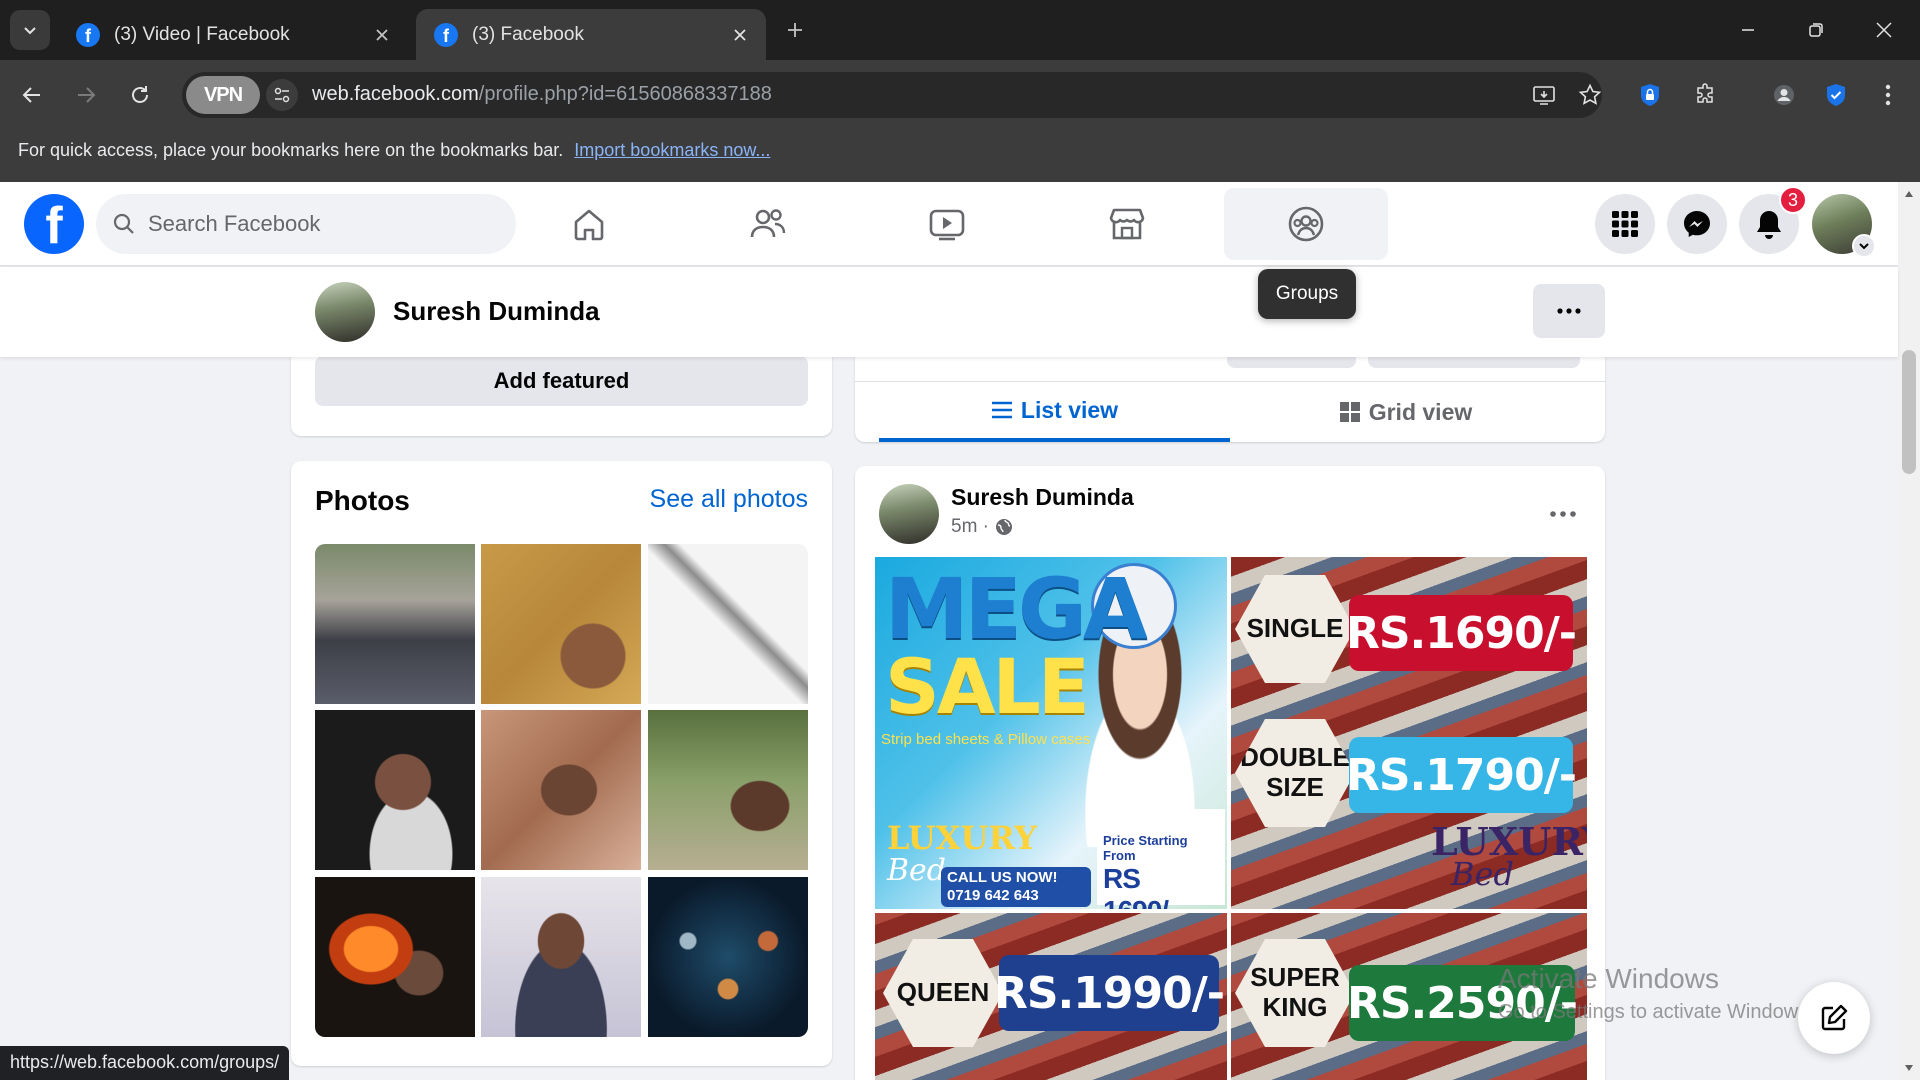  Describe the element at coordinates (993, 895) in the screenshot. I see `ad-phone: 0719 642 643` at that location.